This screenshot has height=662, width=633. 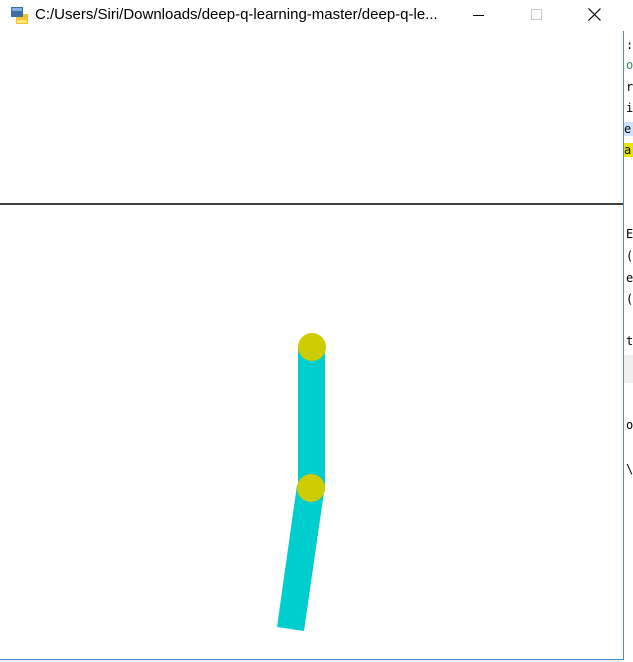 What do you see at coordinates (629, 45) in the screenshot?
I see `editor-line: :` at bounding box center [629, 45].